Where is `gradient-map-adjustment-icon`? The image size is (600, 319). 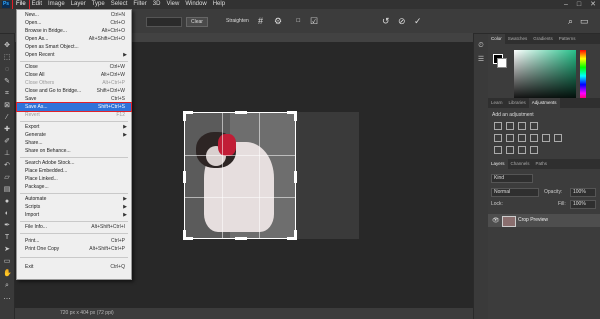 gradient-map-adjustment-icon is located at coordinates (534, 150).